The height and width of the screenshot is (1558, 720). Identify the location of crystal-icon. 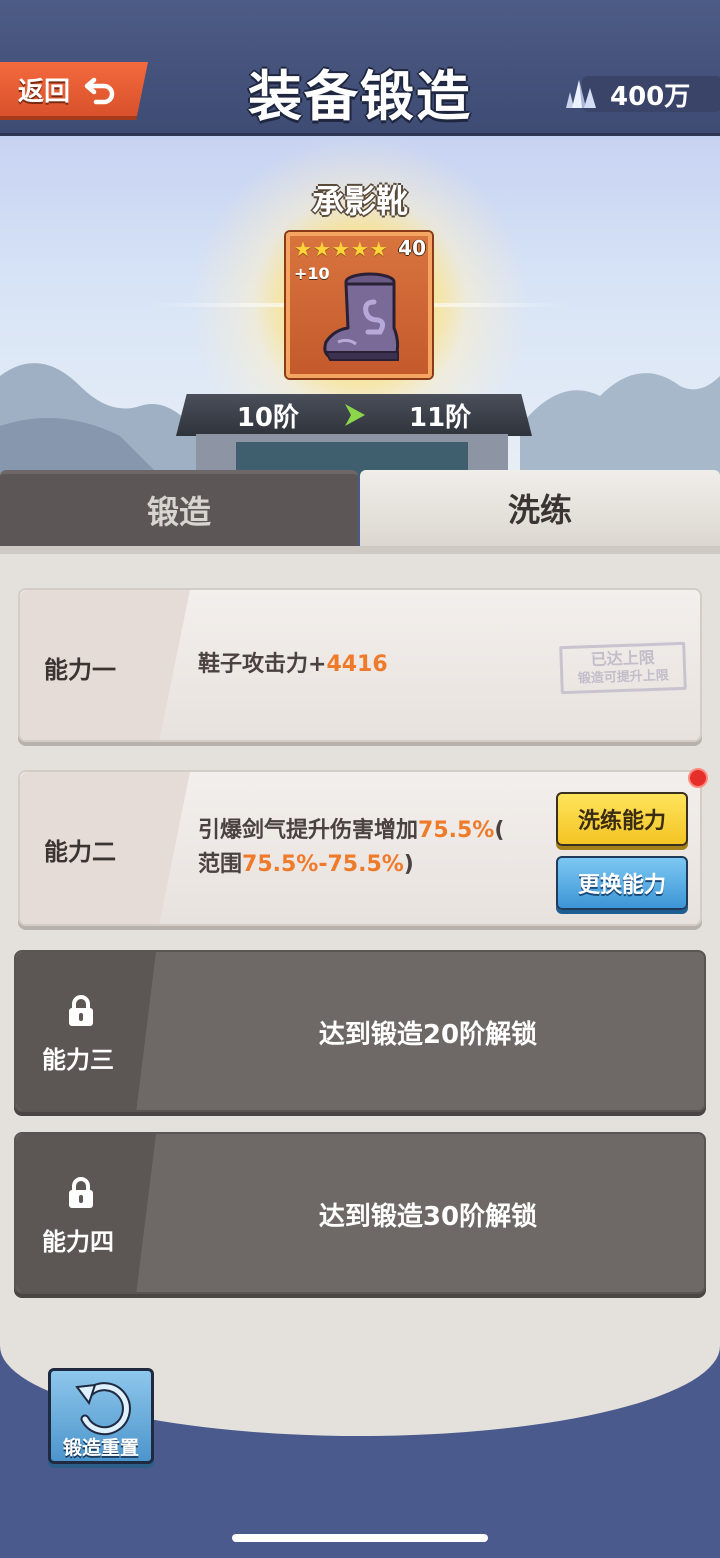
(581, 94).